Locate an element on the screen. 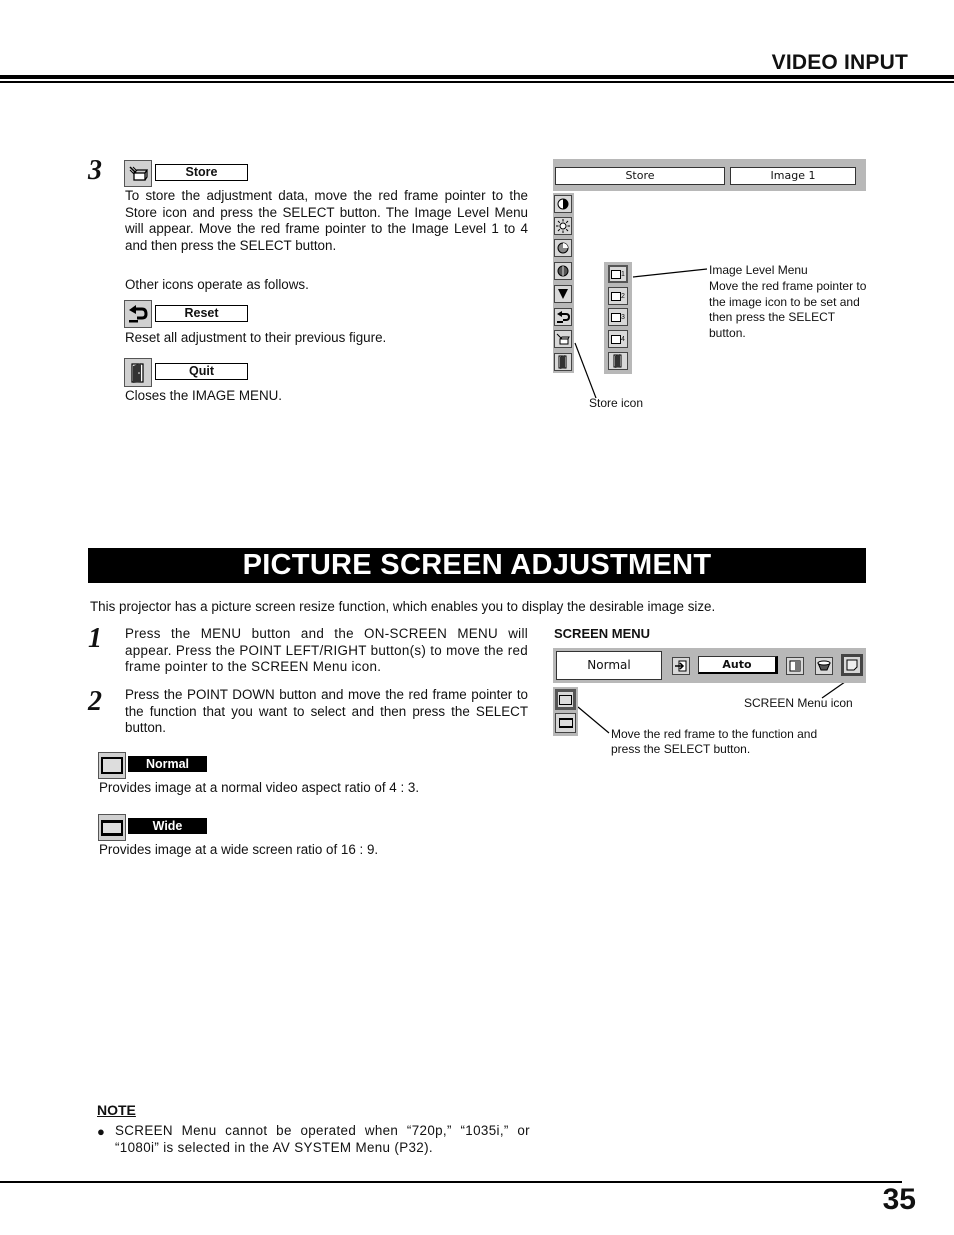 The width and height of the screenshot is (954, 1235). callout-line-move-red-frame is located at coordinates (593, 720).